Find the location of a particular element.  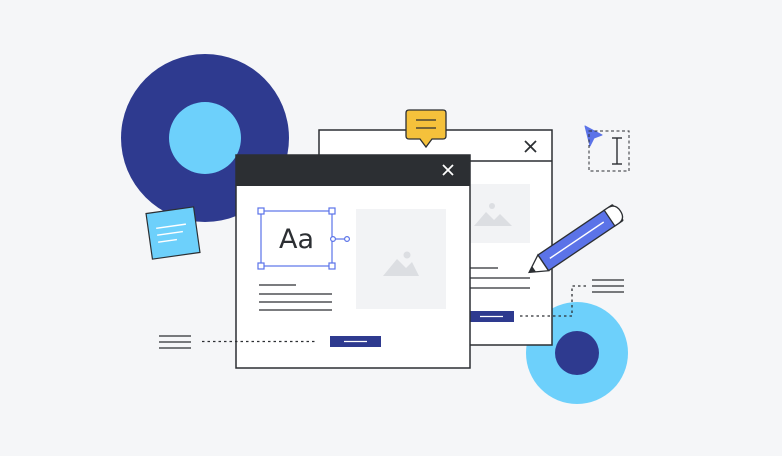

back-action-button is located at coordinates (491, 316).